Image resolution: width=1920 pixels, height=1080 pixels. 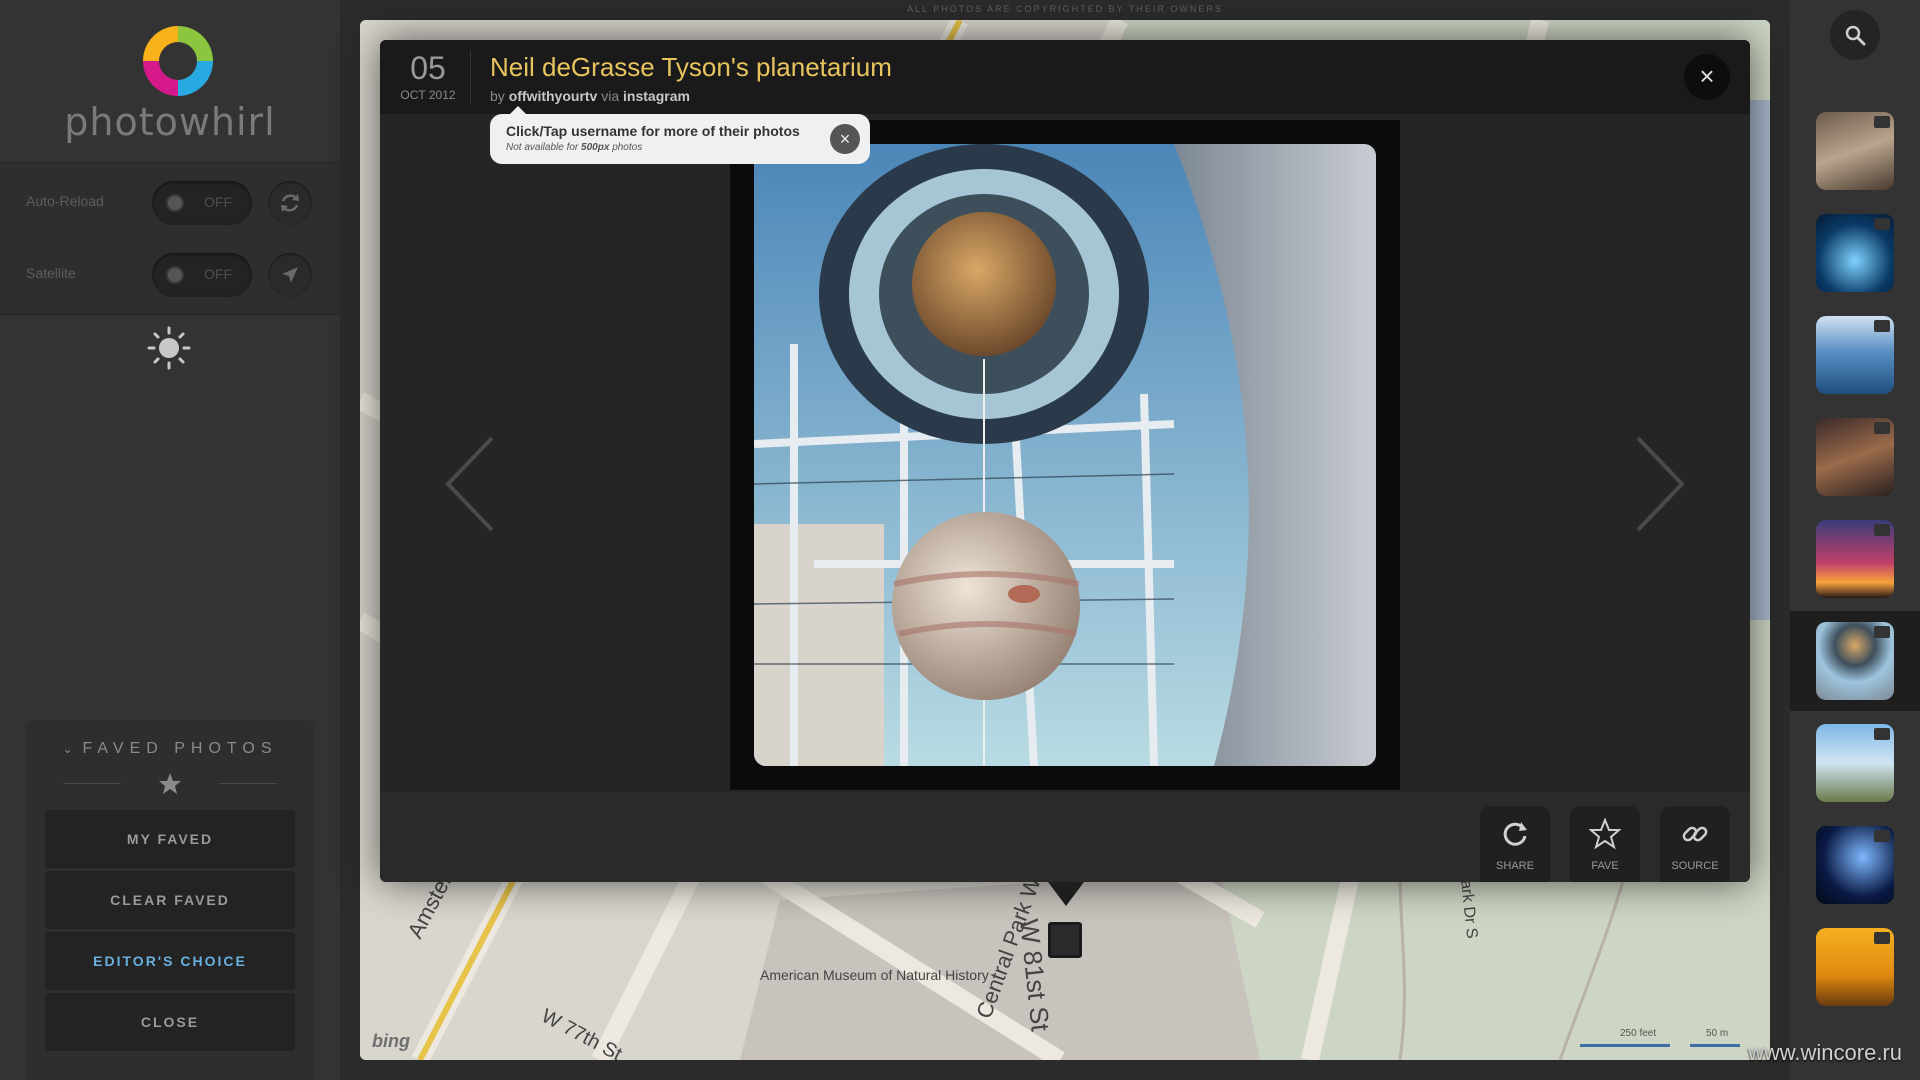 I want to click on source-link: instagram, so click(x=656, y=96).